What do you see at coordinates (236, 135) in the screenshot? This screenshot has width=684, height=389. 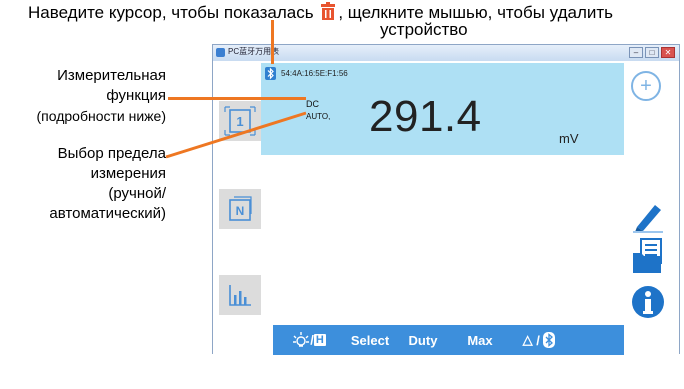 I see `callout-line-range` at bounding box center [236, 135].